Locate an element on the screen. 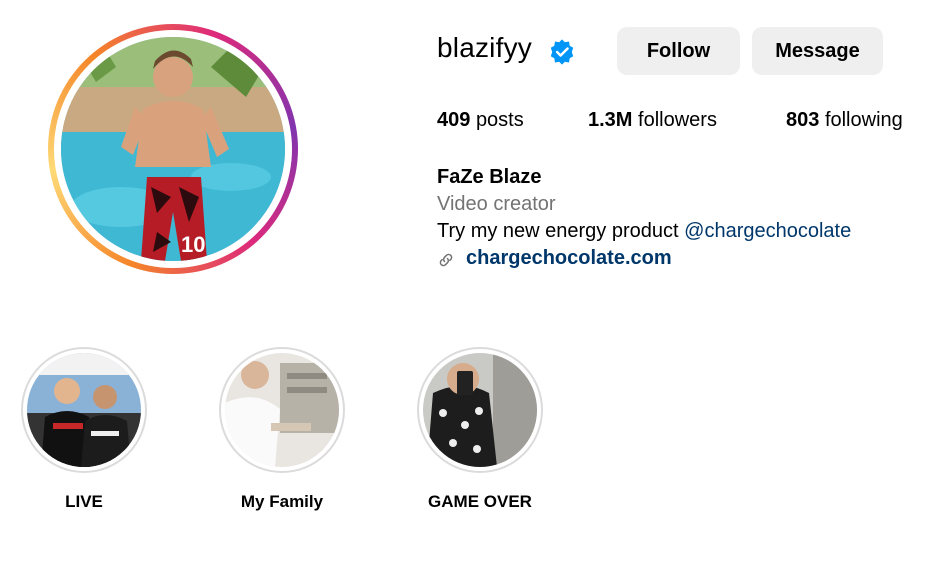 The image size is (936, 572). verified-badge-icon is located at coordinates (562, 52).